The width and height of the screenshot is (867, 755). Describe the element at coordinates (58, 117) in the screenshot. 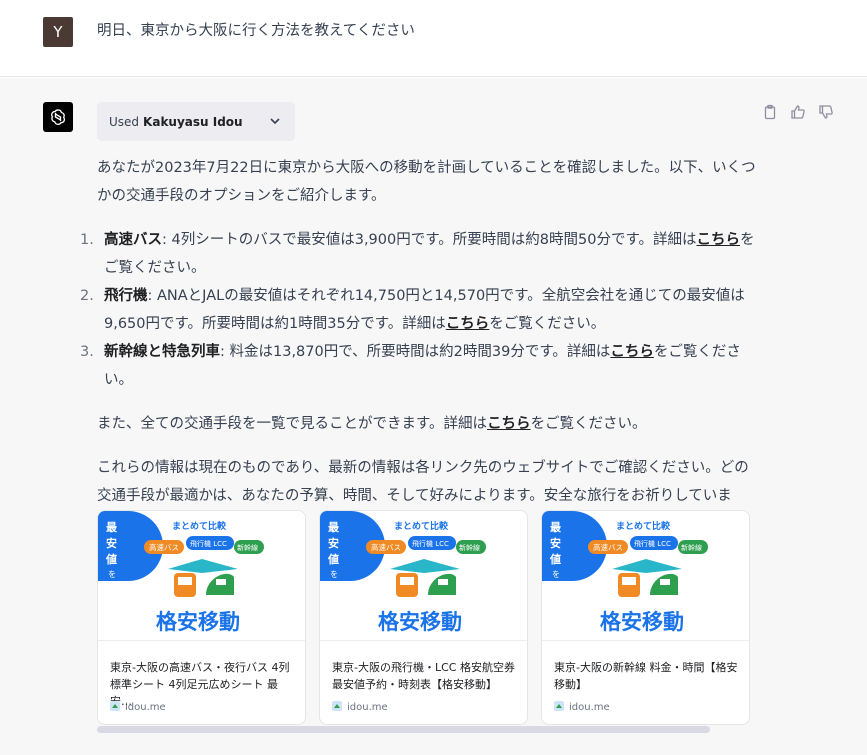

I see `openai-logo-icon` at that location.